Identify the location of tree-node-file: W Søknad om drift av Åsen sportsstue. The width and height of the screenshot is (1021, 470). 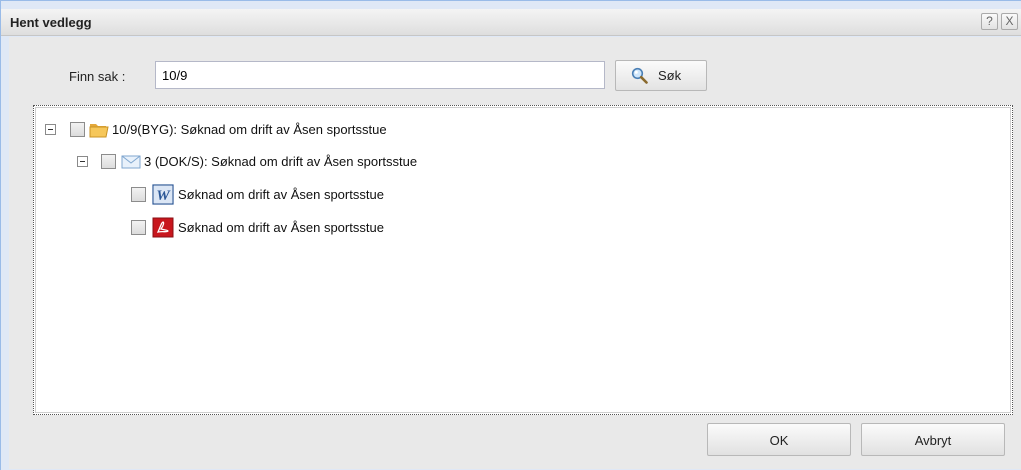
(330, 194).